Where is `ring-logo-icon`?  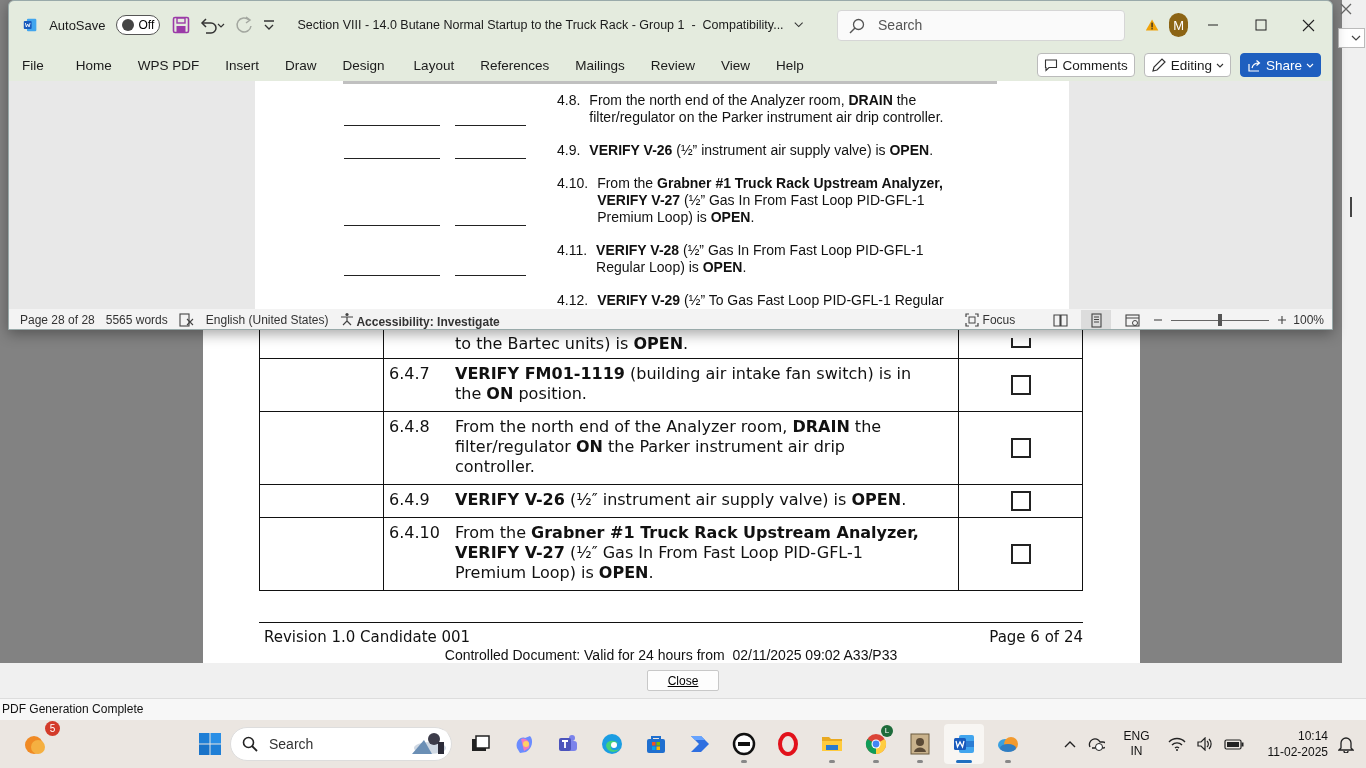
ring-logo-icon is located at coordinates (744, 744).